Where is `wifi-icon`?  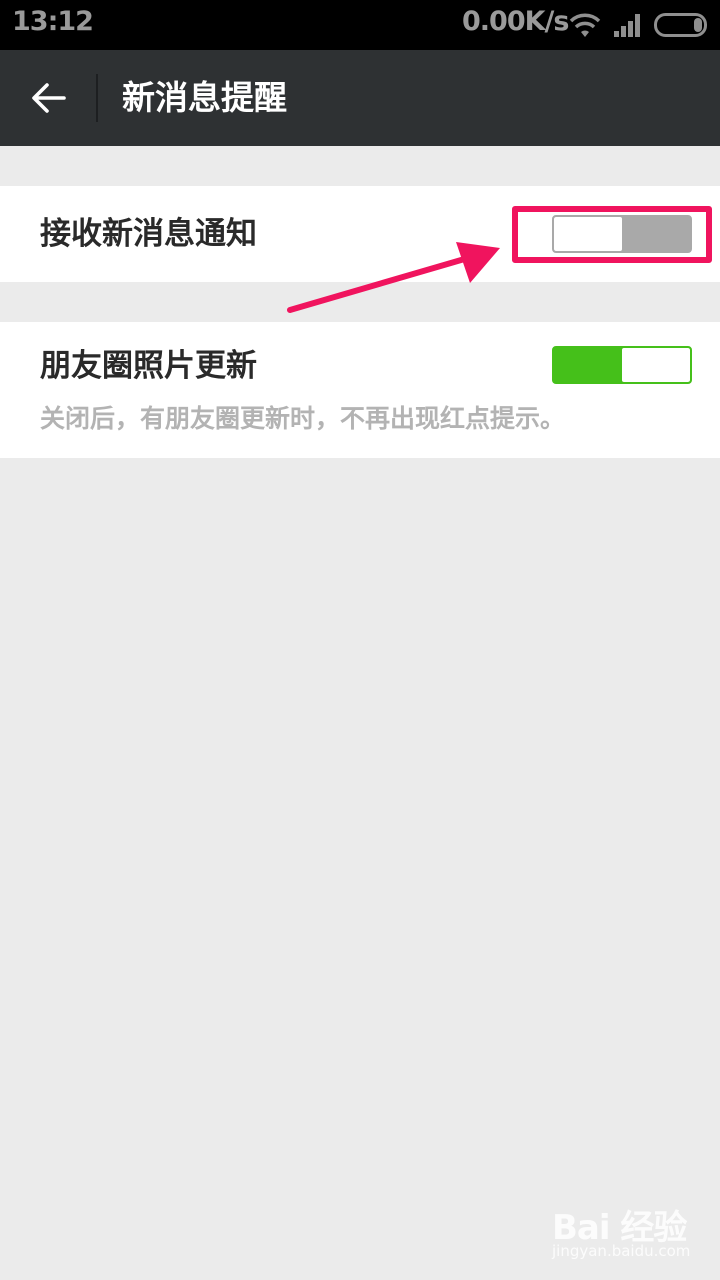
wifi-icon is located at coordinates (585, 25).